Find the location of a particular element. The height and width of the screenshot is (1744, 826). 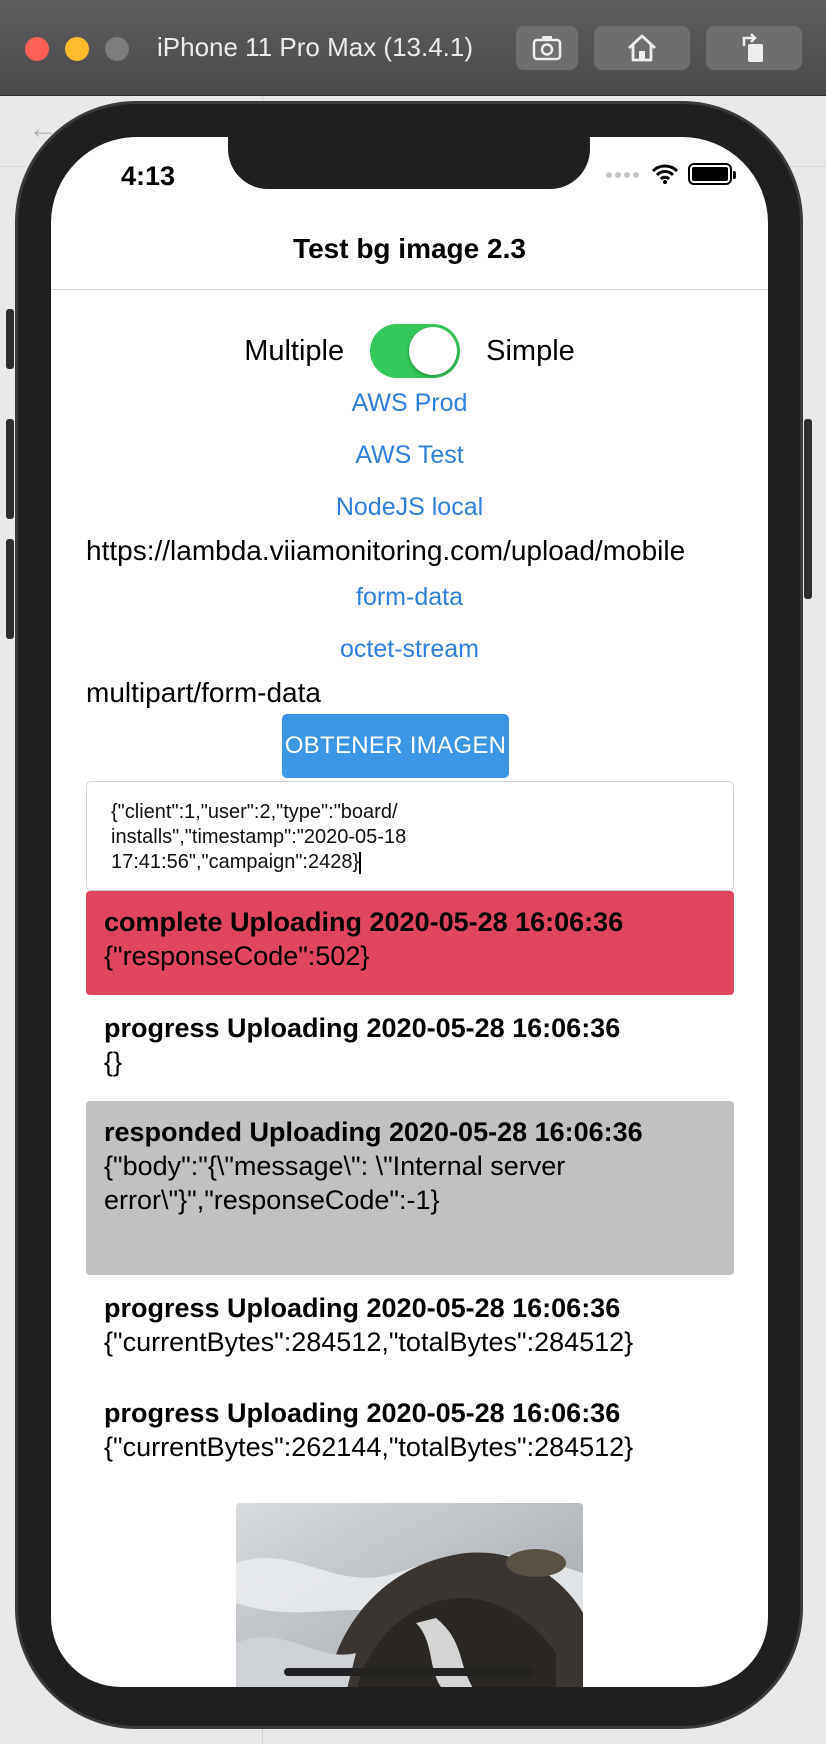

home-icon is located at coordinates (642, 48).